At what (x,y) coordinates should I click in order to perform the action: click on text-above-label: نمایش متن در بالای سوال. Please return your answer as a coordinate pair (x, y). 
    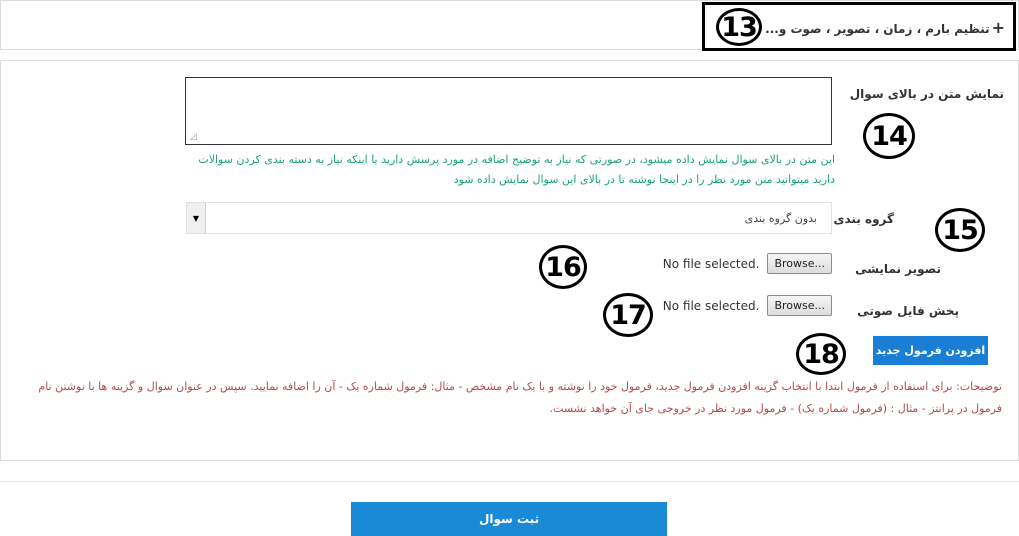
    Looking at the image, I should click on (926, 94).